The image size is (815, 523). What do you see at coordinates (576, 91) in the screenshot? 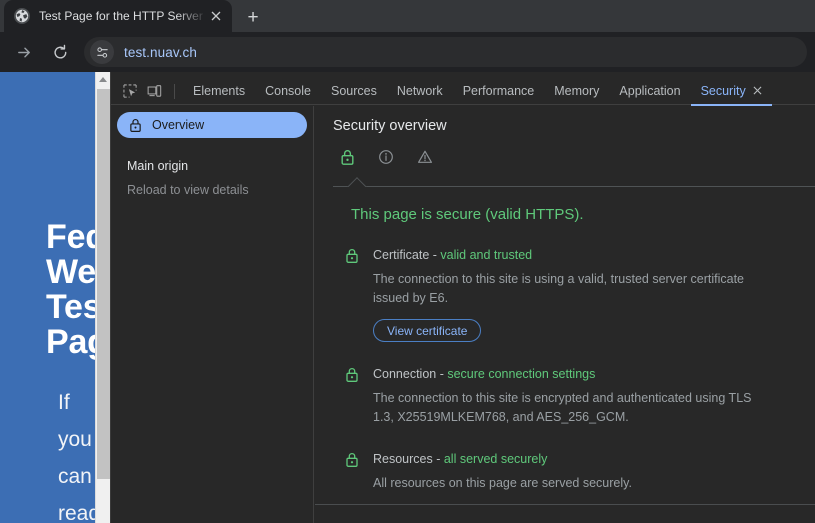
I see `tab-memory: Memory` at bounding box center [576, 91].